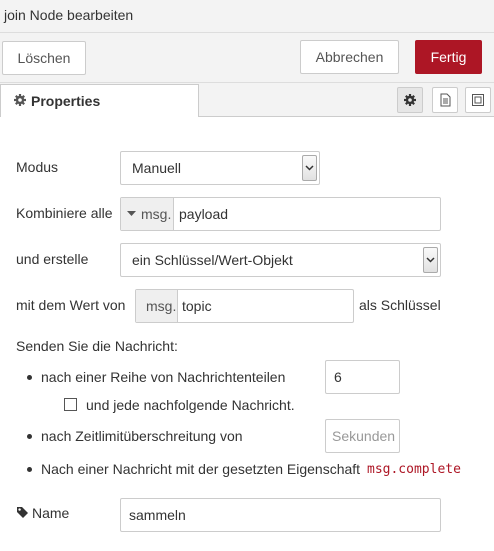 Image resolution: width=494 pixels, height=551 pixels. What do you see at coordinates (161, 306) in the screenshot?
I see `key-prefix: msg.` at bounding box center [161, 306].